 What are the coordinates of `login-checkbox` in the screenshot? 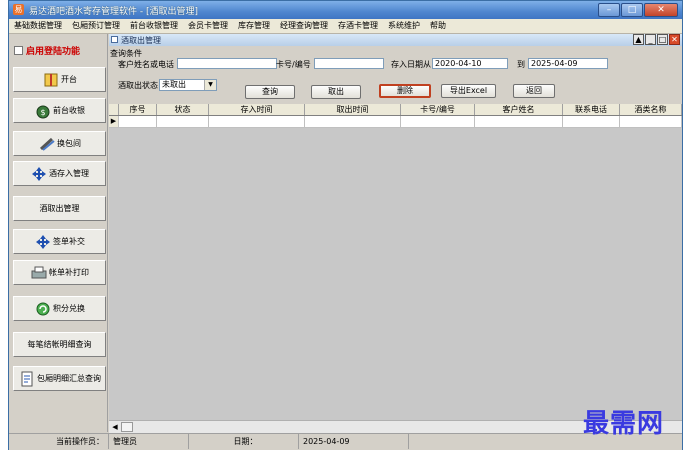 It's located at (18, 50).